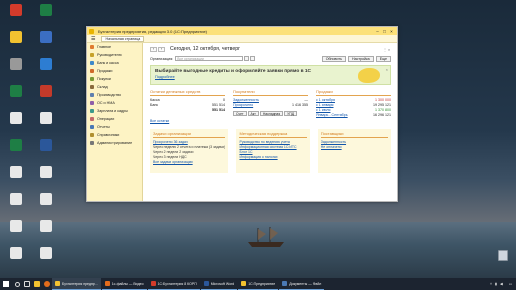  I want to click on money-all-link: Все остатки, so click(187, 121).